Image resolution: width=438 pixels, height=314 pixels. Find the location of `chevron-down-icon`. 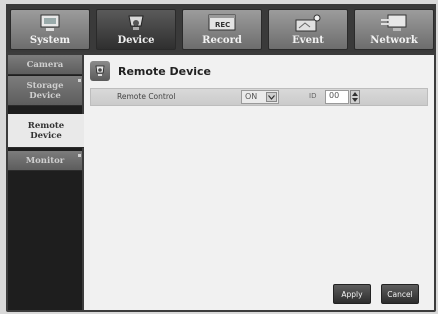

chevron-down-icon is located at coordinates (271, 97).